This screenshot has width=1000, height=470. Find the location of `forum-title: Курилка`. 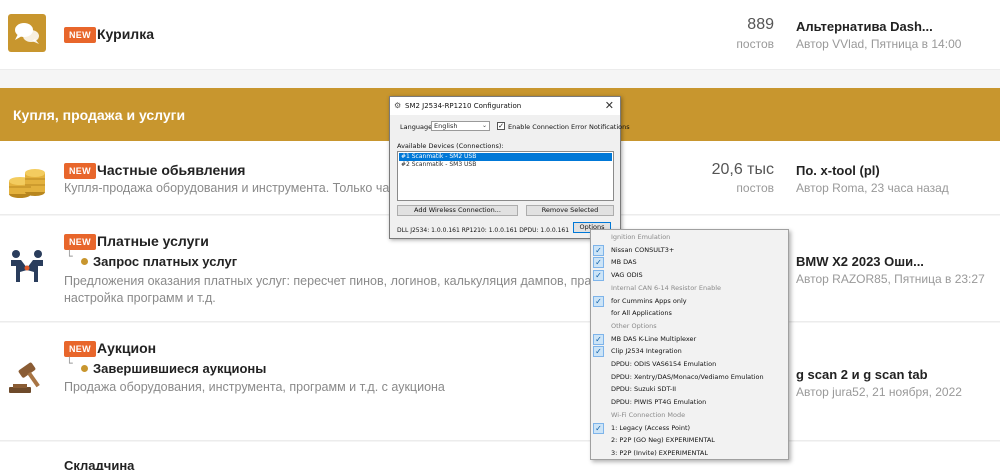

forum-title: Курилка is located at coordinates (125, 34).